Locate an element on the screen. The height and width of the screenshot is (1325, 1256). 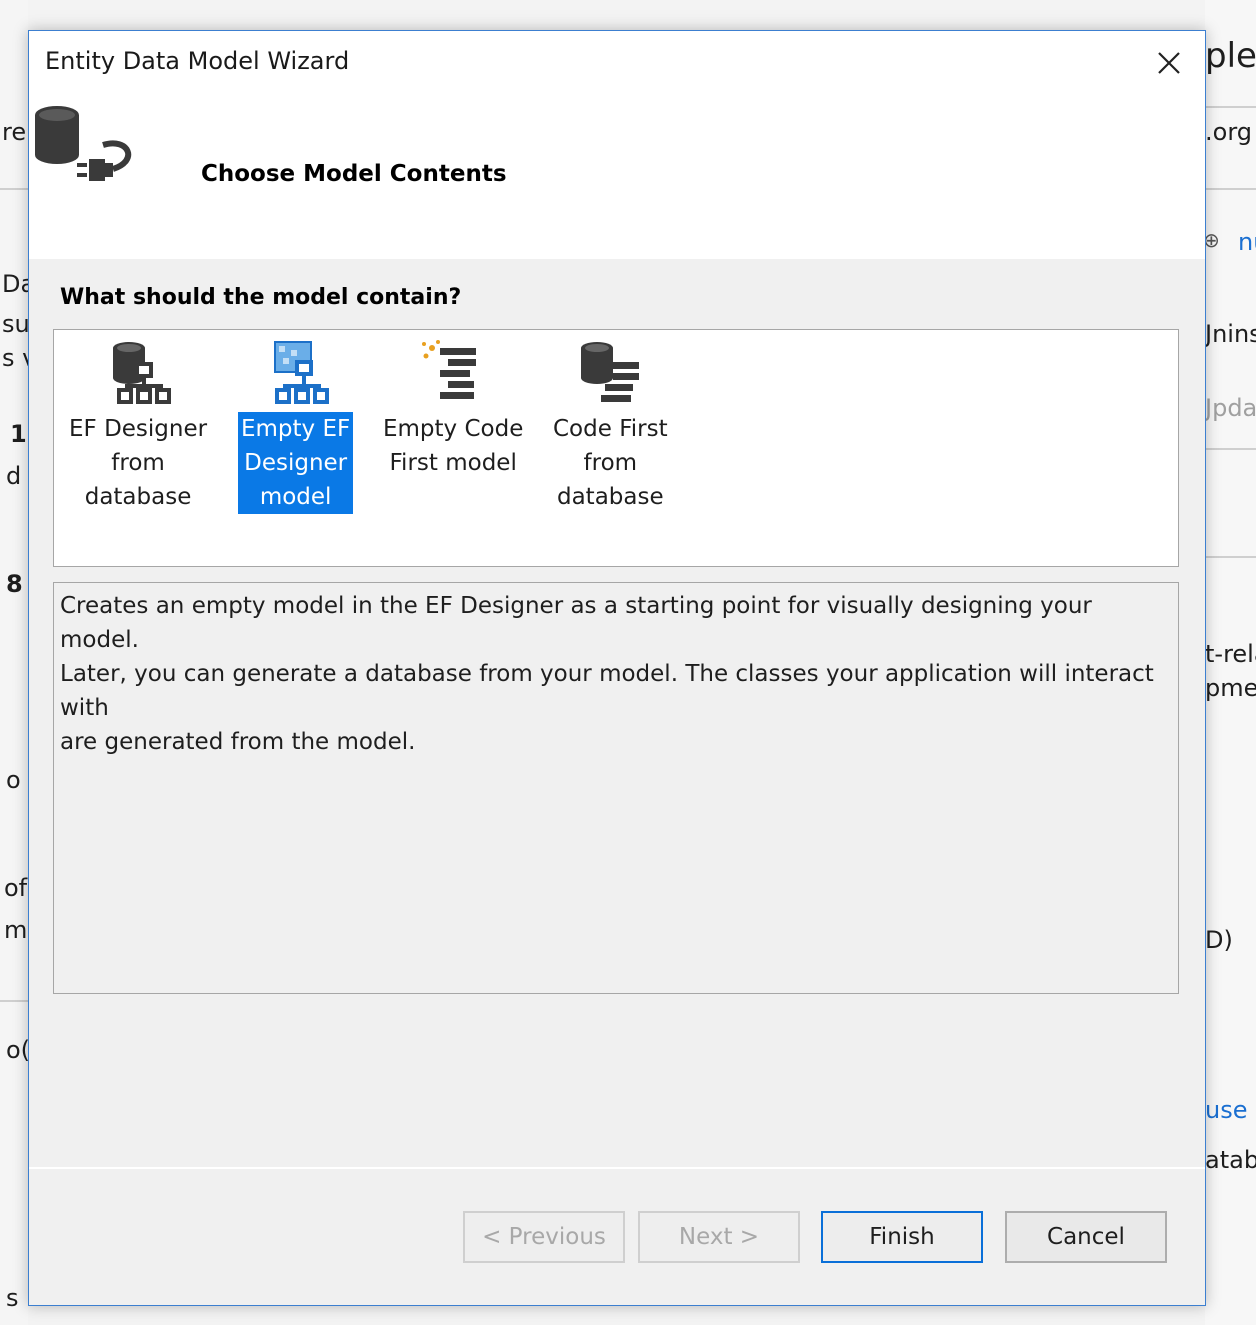
model-content-question: What should the model contain? is located at coordinates (261, 297).